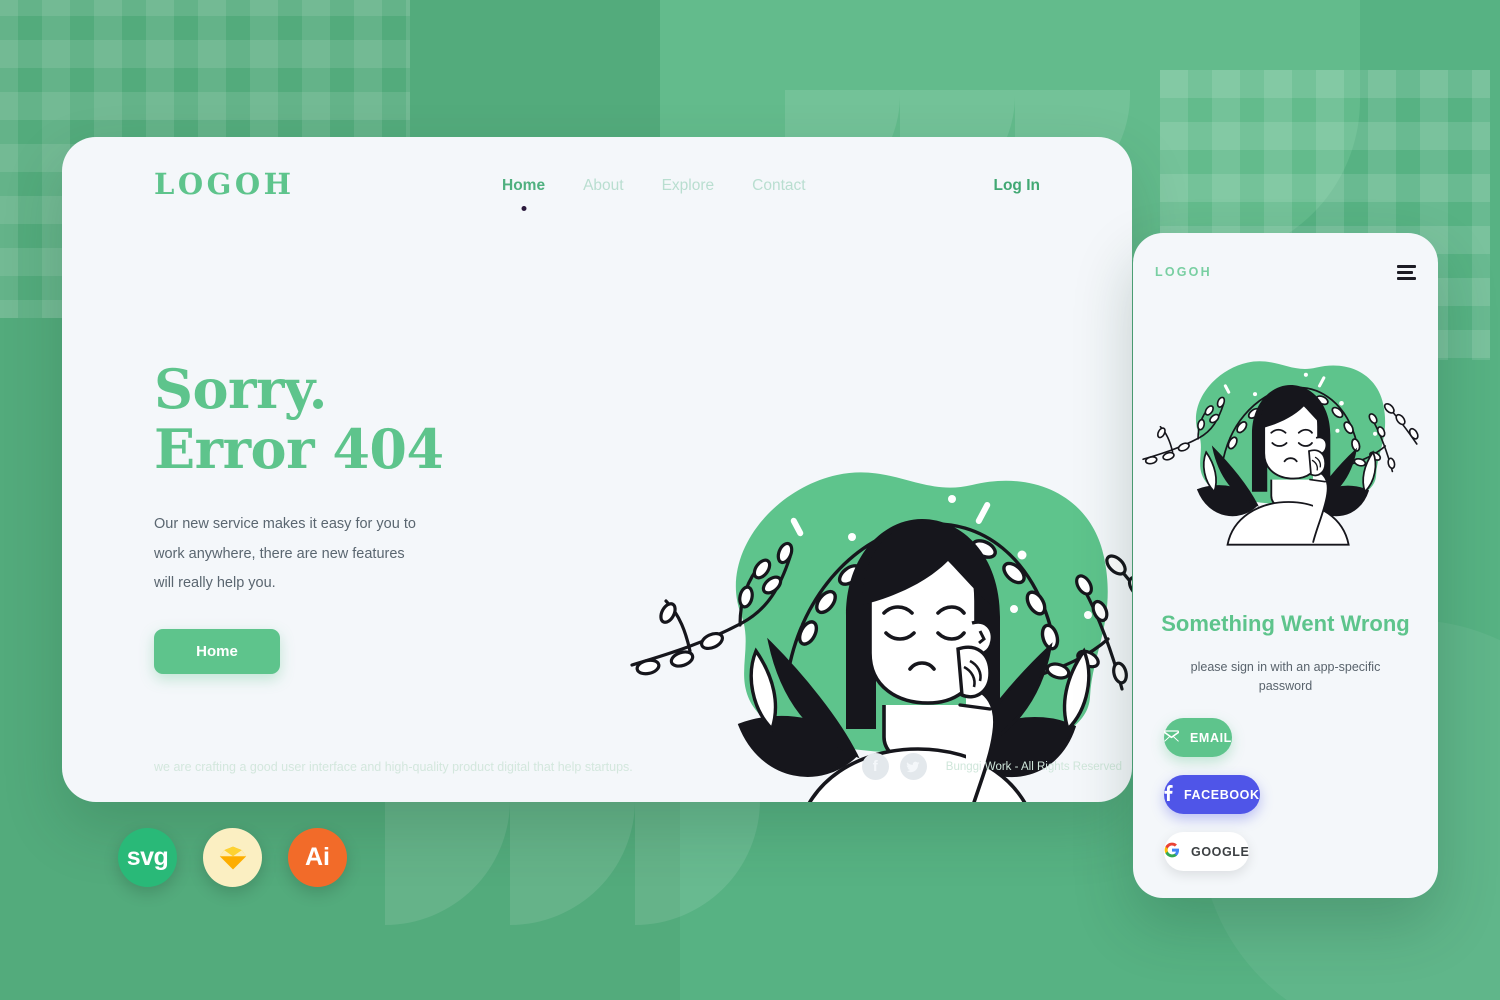 Image resolution: width=1500 pixels, height=1000 pixels. Describe the element at coordinates (875, 766) in the screenshot. I see `facebook-icon: f` at that location.